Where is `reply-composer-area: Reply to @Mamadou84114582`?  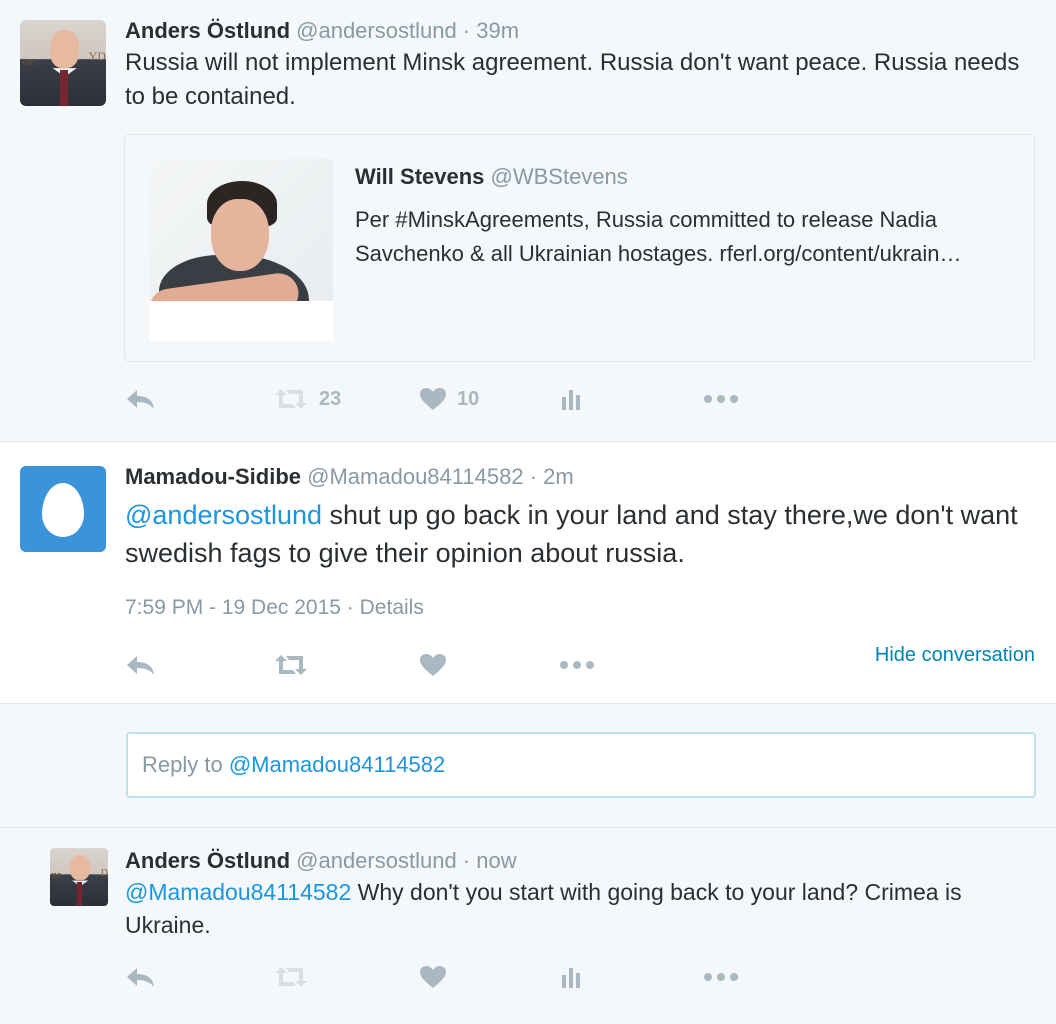
reply-composer-area: Reply to @Mamadou84114582 is located at coordinates (528, 766).